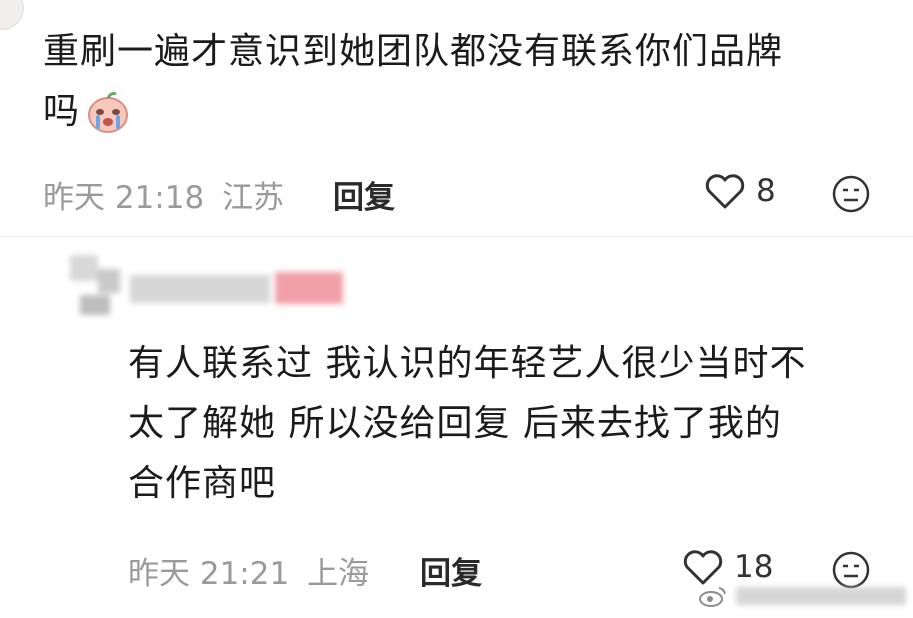 The height and width of the screenshot is (618, 913). Describe the element at coordinates (200, 289) in the screenshot. I see `reply-username-blurred` at that location.